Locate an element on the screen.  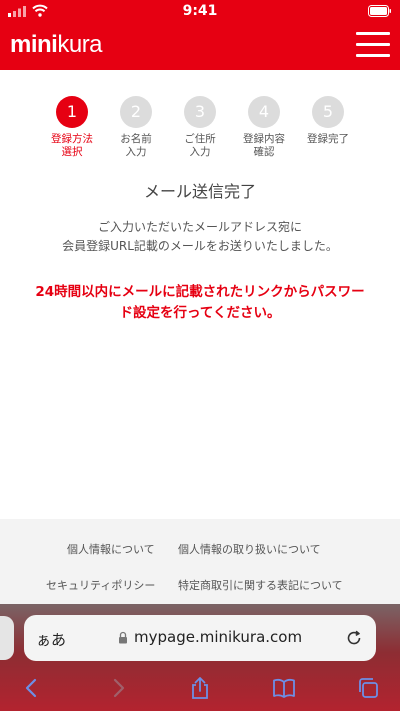
reload-icon is located at coordinates (354, 638).